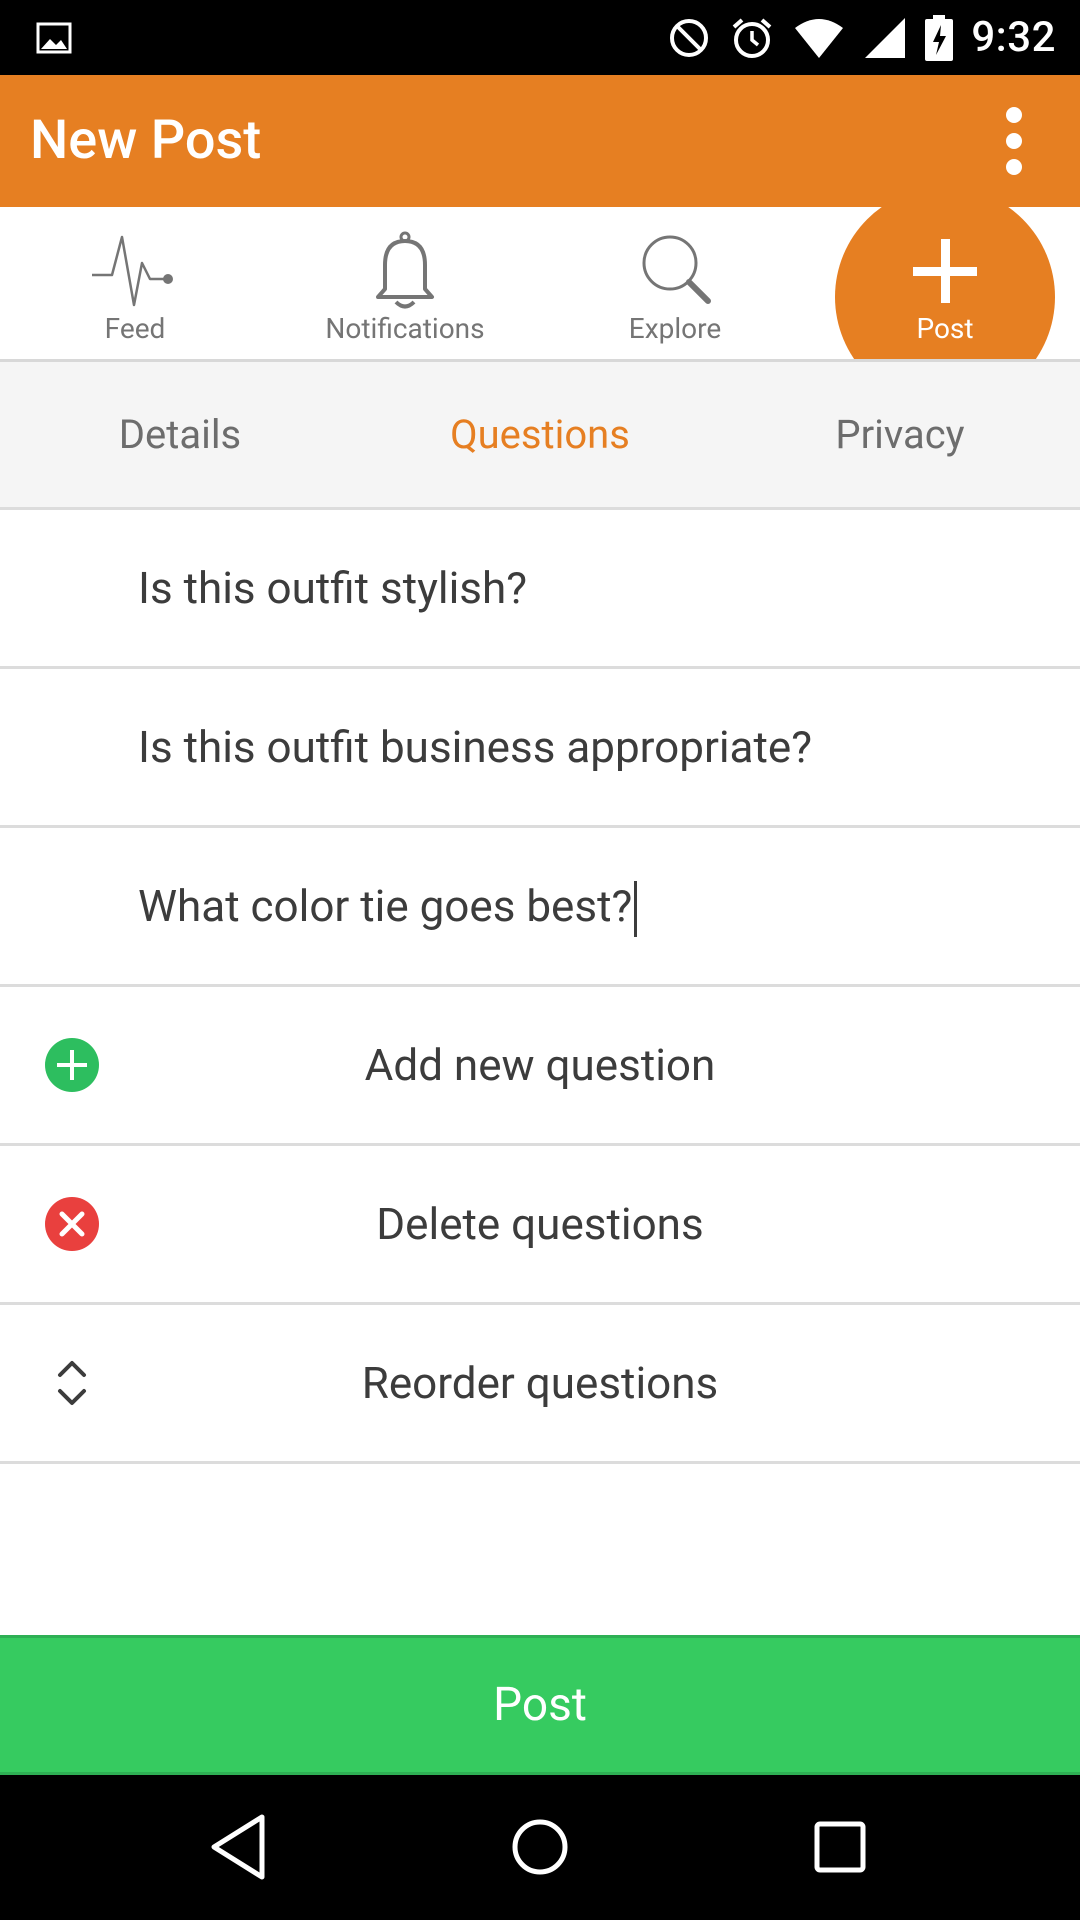 Image resolution: width=1080 pixels, height=1920 pixels. Describe the element at coordinates (540, 37) in the screenshot. I see `status-bar: 9:32` at that location.